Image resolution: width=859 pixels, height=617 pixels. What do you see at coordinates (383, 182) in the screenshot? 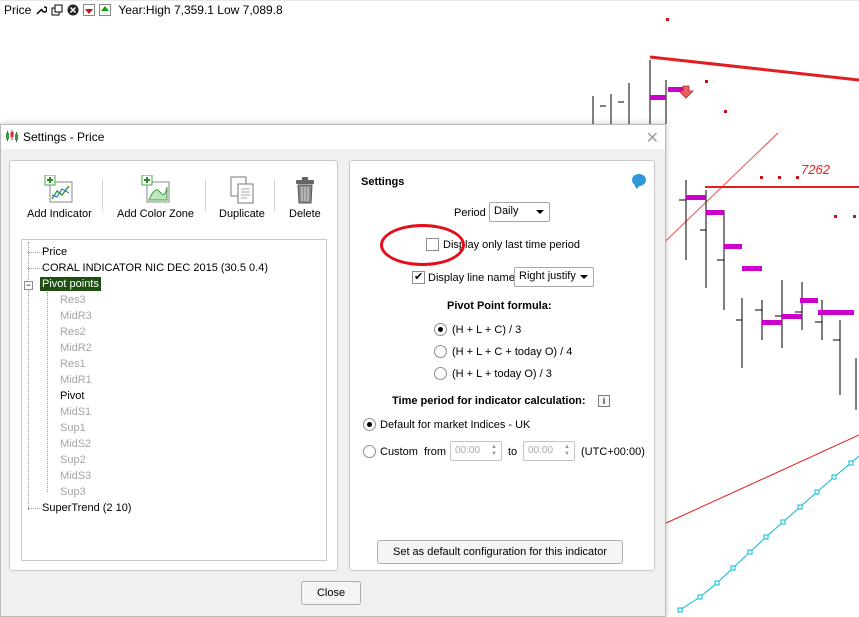
I see `settings-heading: Settings` at bounding box center [383, 182].